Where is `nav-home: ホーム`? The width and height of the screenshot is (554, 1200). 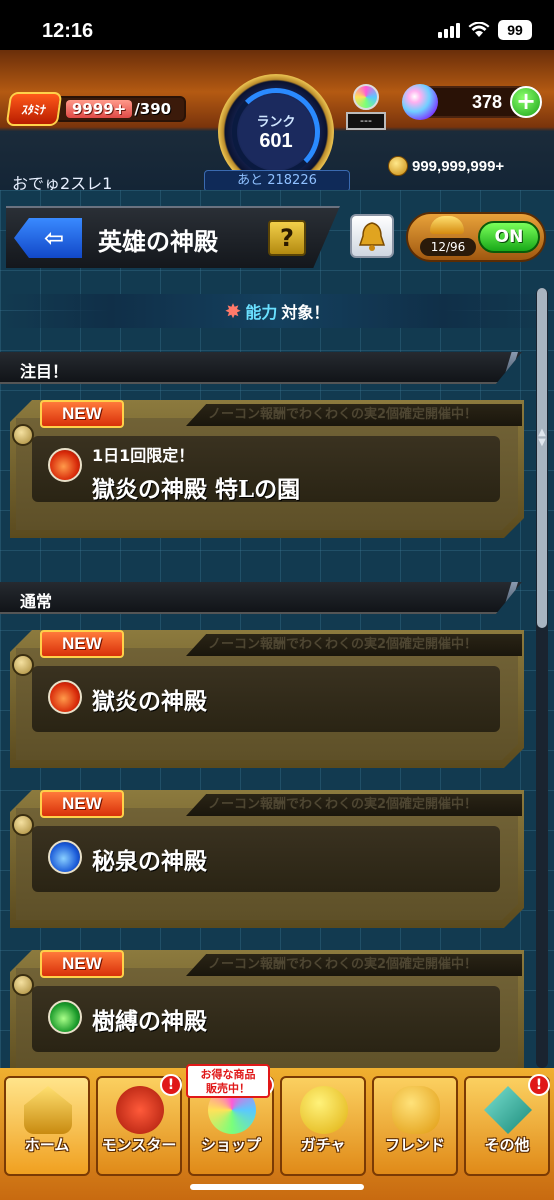
nav-home: ホーム is located at coordinates (47, 1126).